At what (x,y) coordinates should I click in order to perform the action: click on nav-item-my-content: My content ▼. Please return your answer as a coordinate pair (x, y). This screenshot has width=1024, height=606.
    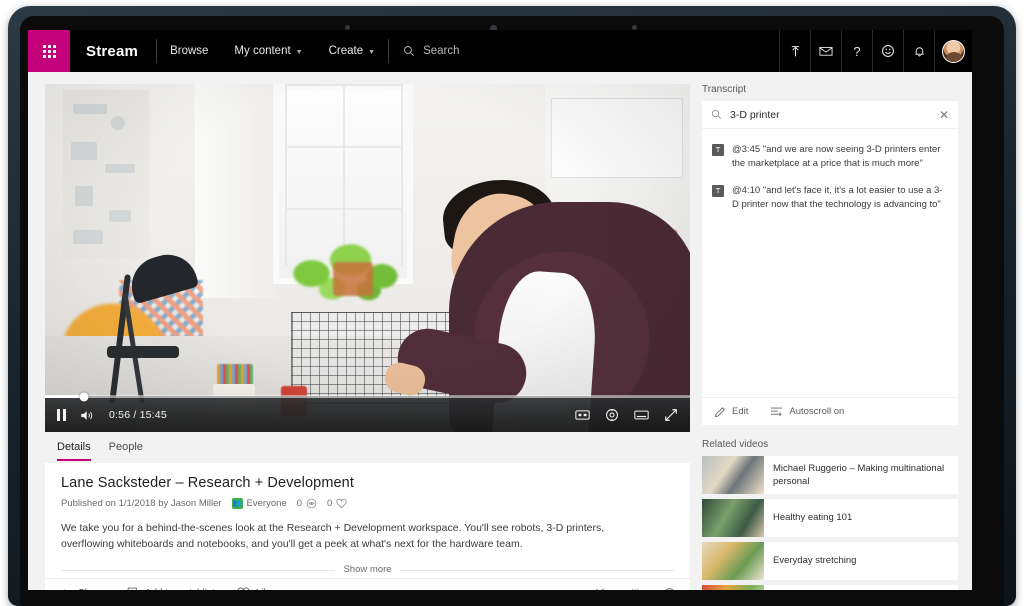
    Looking at the image, I should click on (268, 51).